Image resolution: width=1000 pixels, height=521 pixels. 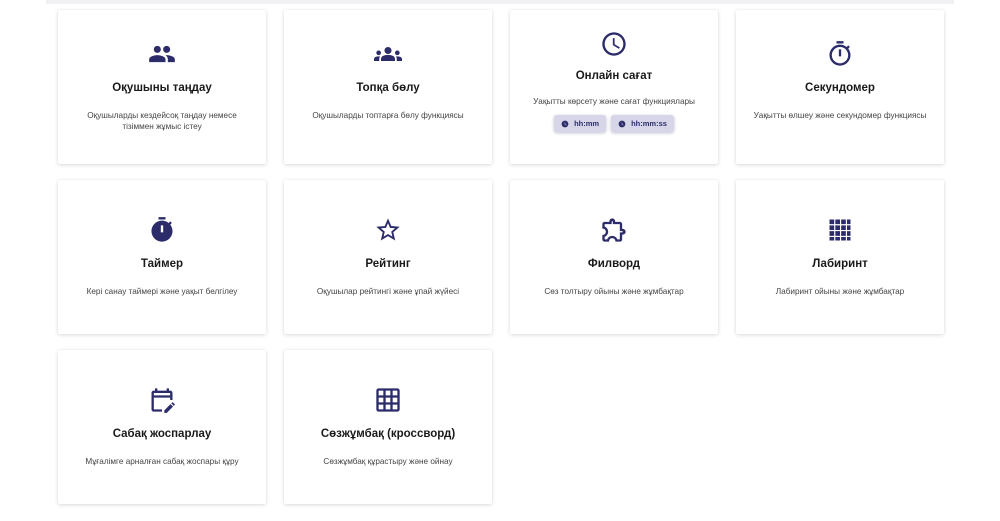 What do you see at coordinates (162, 461) in the screenshot?
I see `card-description: Мұғалімге арналған сабақ жоспары құру` at bounding box center [162, 461].